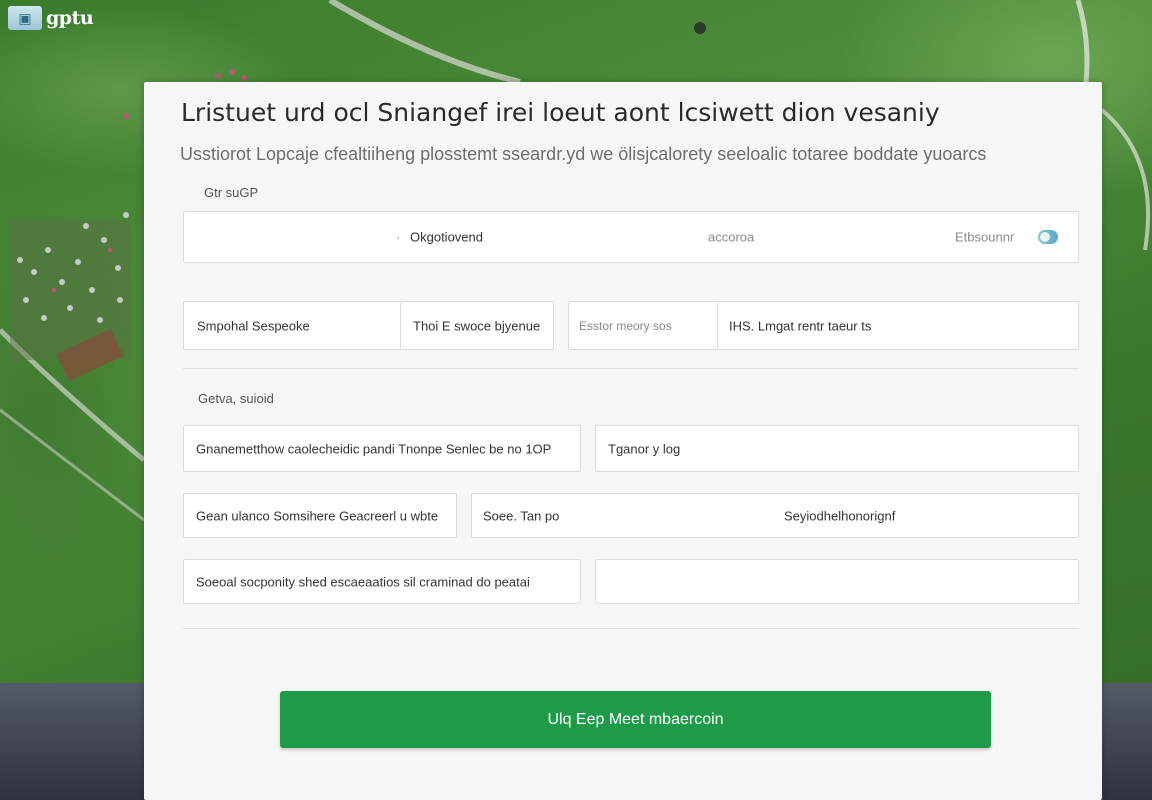 This screenshot has width=1152, height=800. Describe the element at coordinates (25, 18) in the screenshot. I see `image-icon: ▣` at that location.